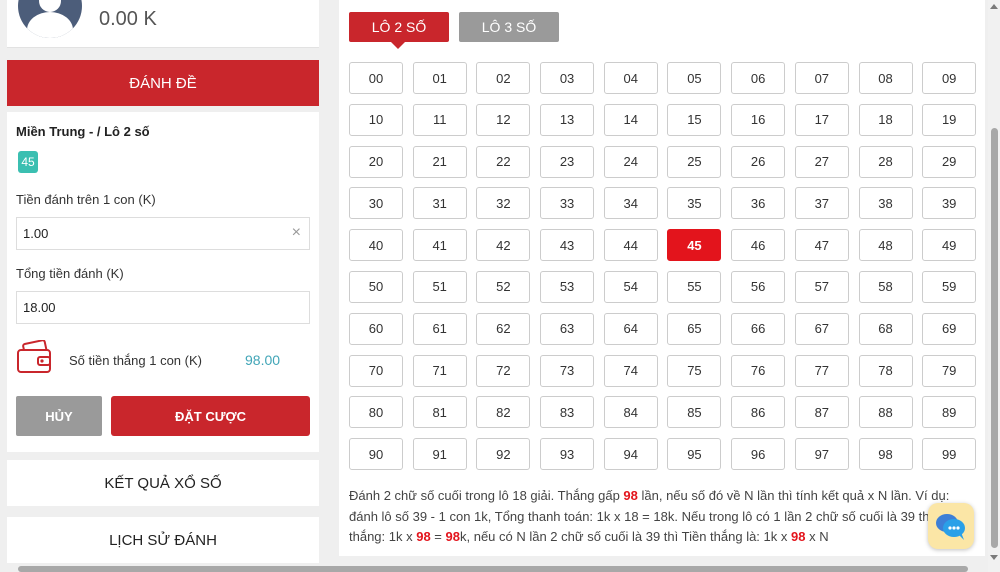  Describe the element at coordinates (949, 119) in the screenshot. I see `number-cell-19: 19` at that location.